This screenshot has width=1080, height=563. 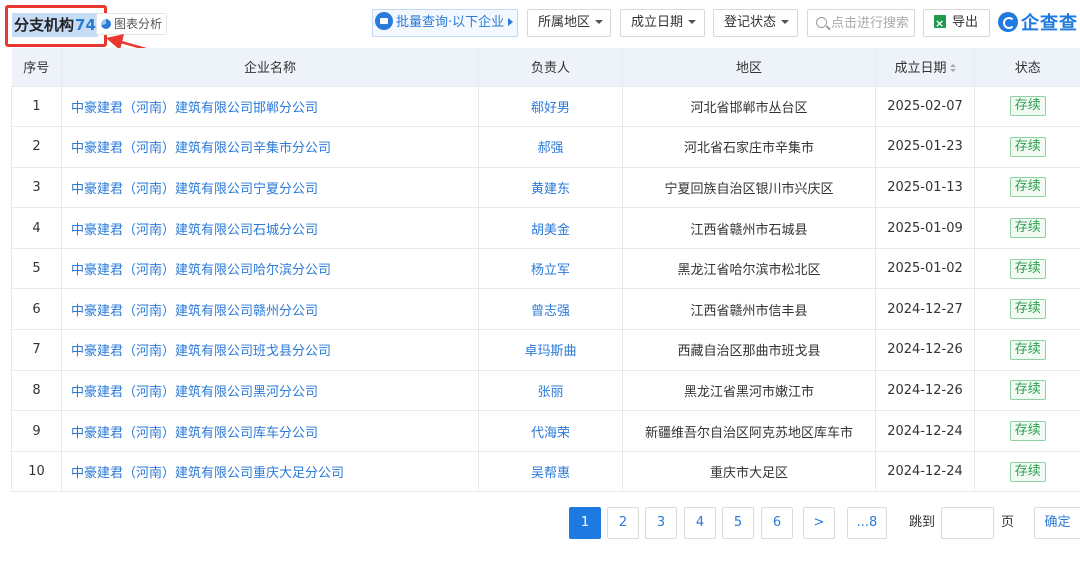 What do you see at coordinates (270, 471) in the screenshot?
I see `company-name-link: 中豪建君（河南）建筑有限公司重庆大足分公司` at bounding box center [270, 471].